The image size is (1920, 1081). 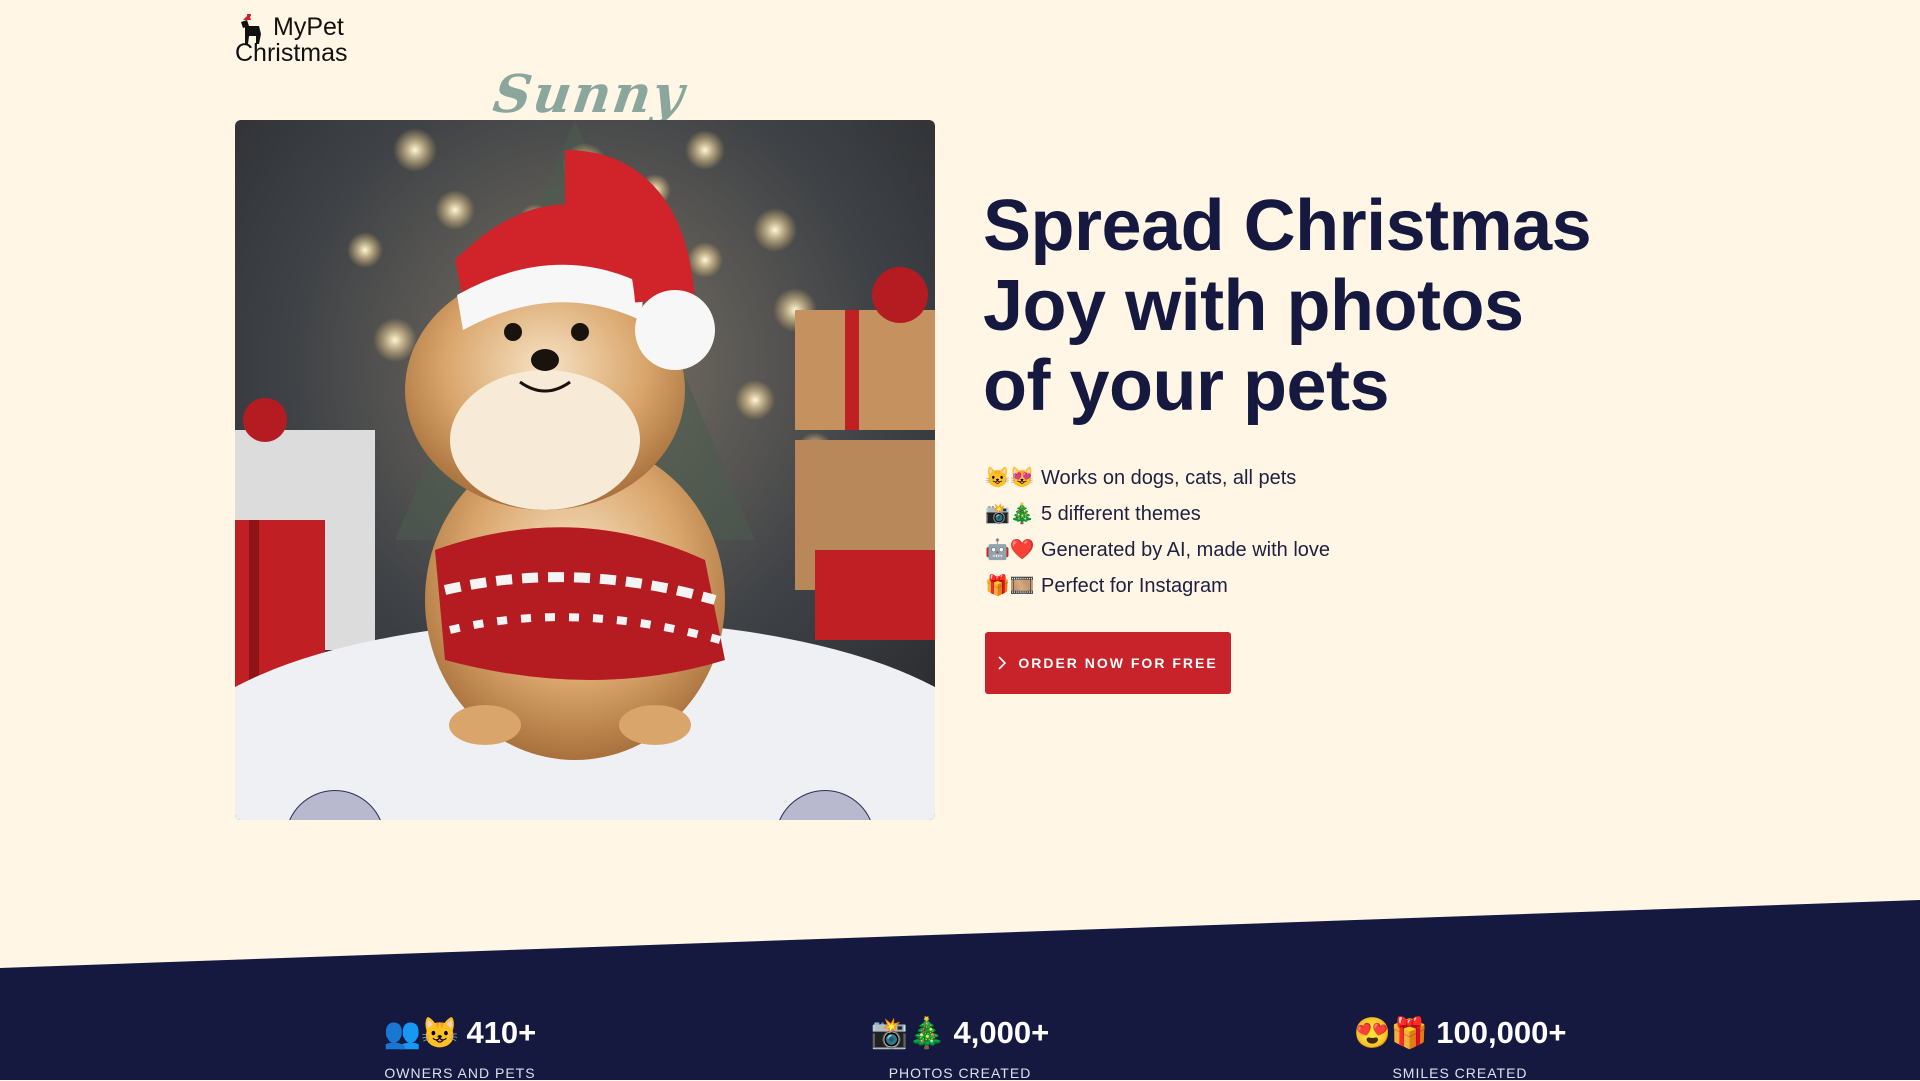 What do you see at coordinates (1391, 1033) in the screenshot?
I see `heart-eyes-gift-emoji-icon: 😍🎁` at bounding box center [1391, 1033].